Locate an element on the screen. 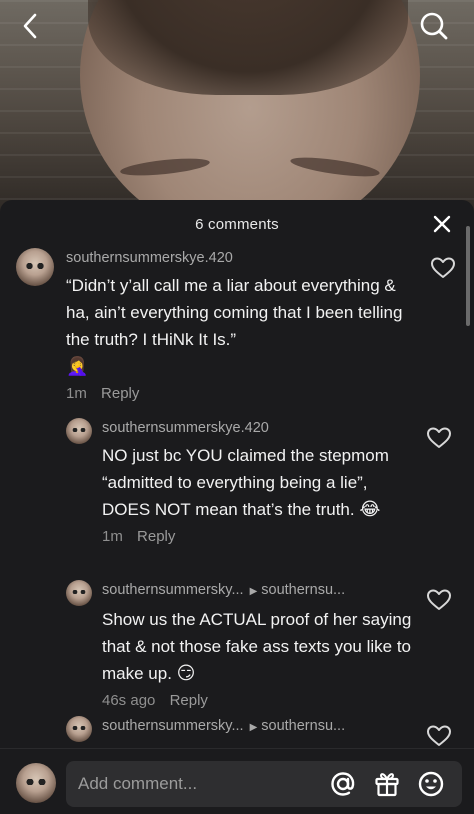 The height and width of the screenshot is (814, 474). comment-username: southernsummerskye.420 is located at coordinates (261, 258).